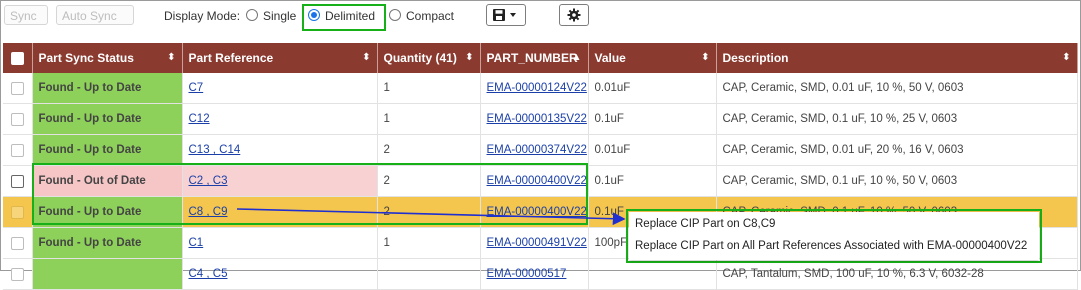 The width and height of the screenshot is (1081, 290). What do you see at coordinates (280, 150) in the screenshot?
I see `reference-cell: C13 , C14` at bounding box center [280, 150].